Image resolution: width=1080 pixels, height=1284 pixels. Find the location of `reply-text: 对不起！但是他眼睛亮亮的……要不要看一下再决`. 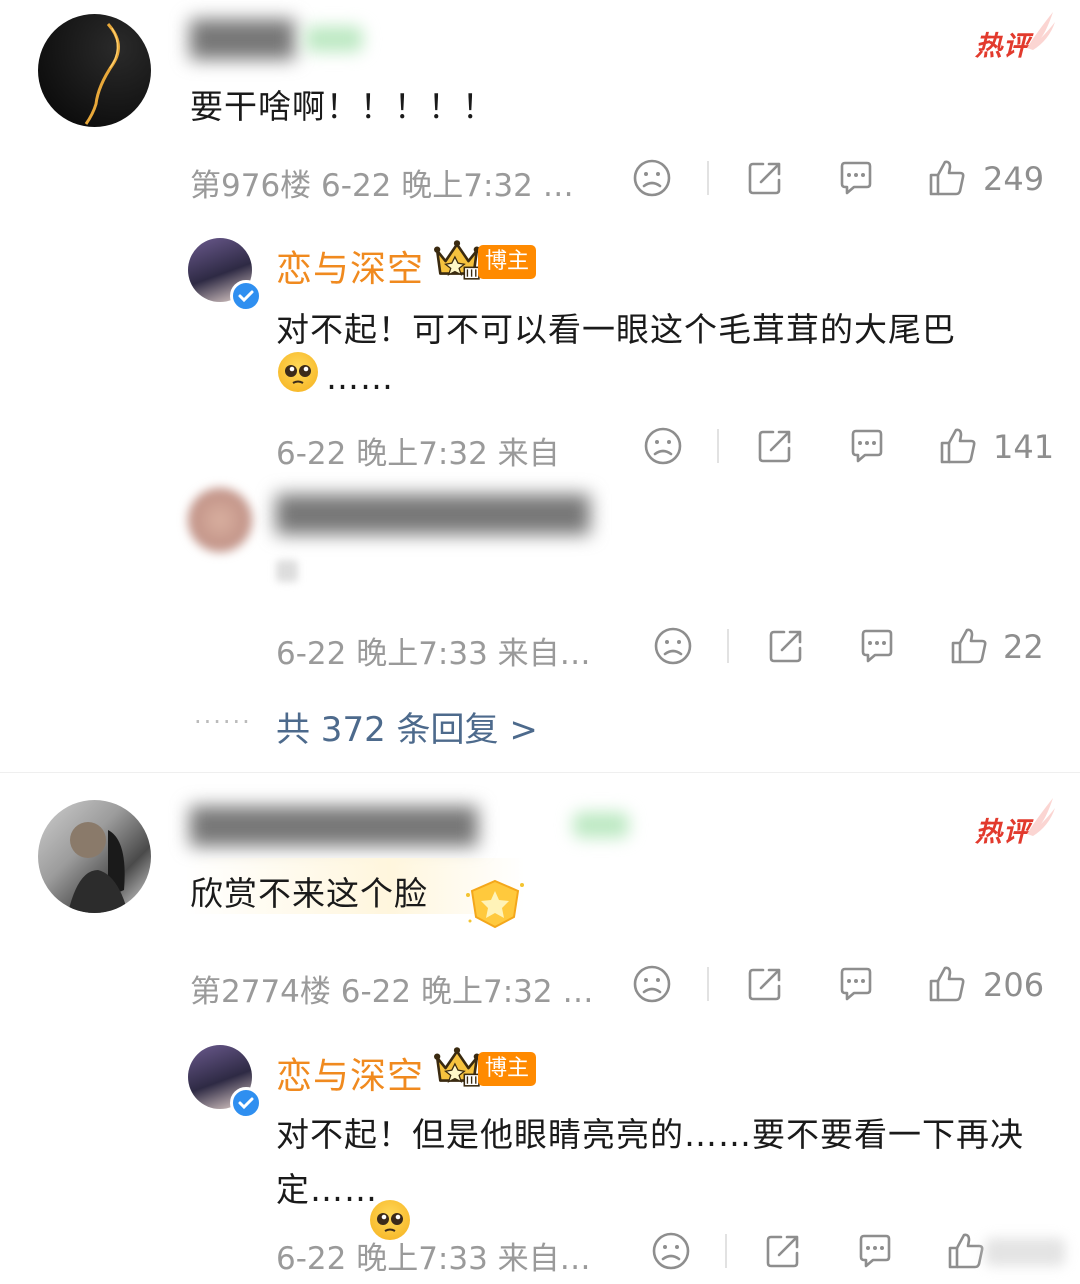

reply-text: 对不起！但是他眼睛亮亮的……要不要看一下再决 is located at coordinates (650, 1134).